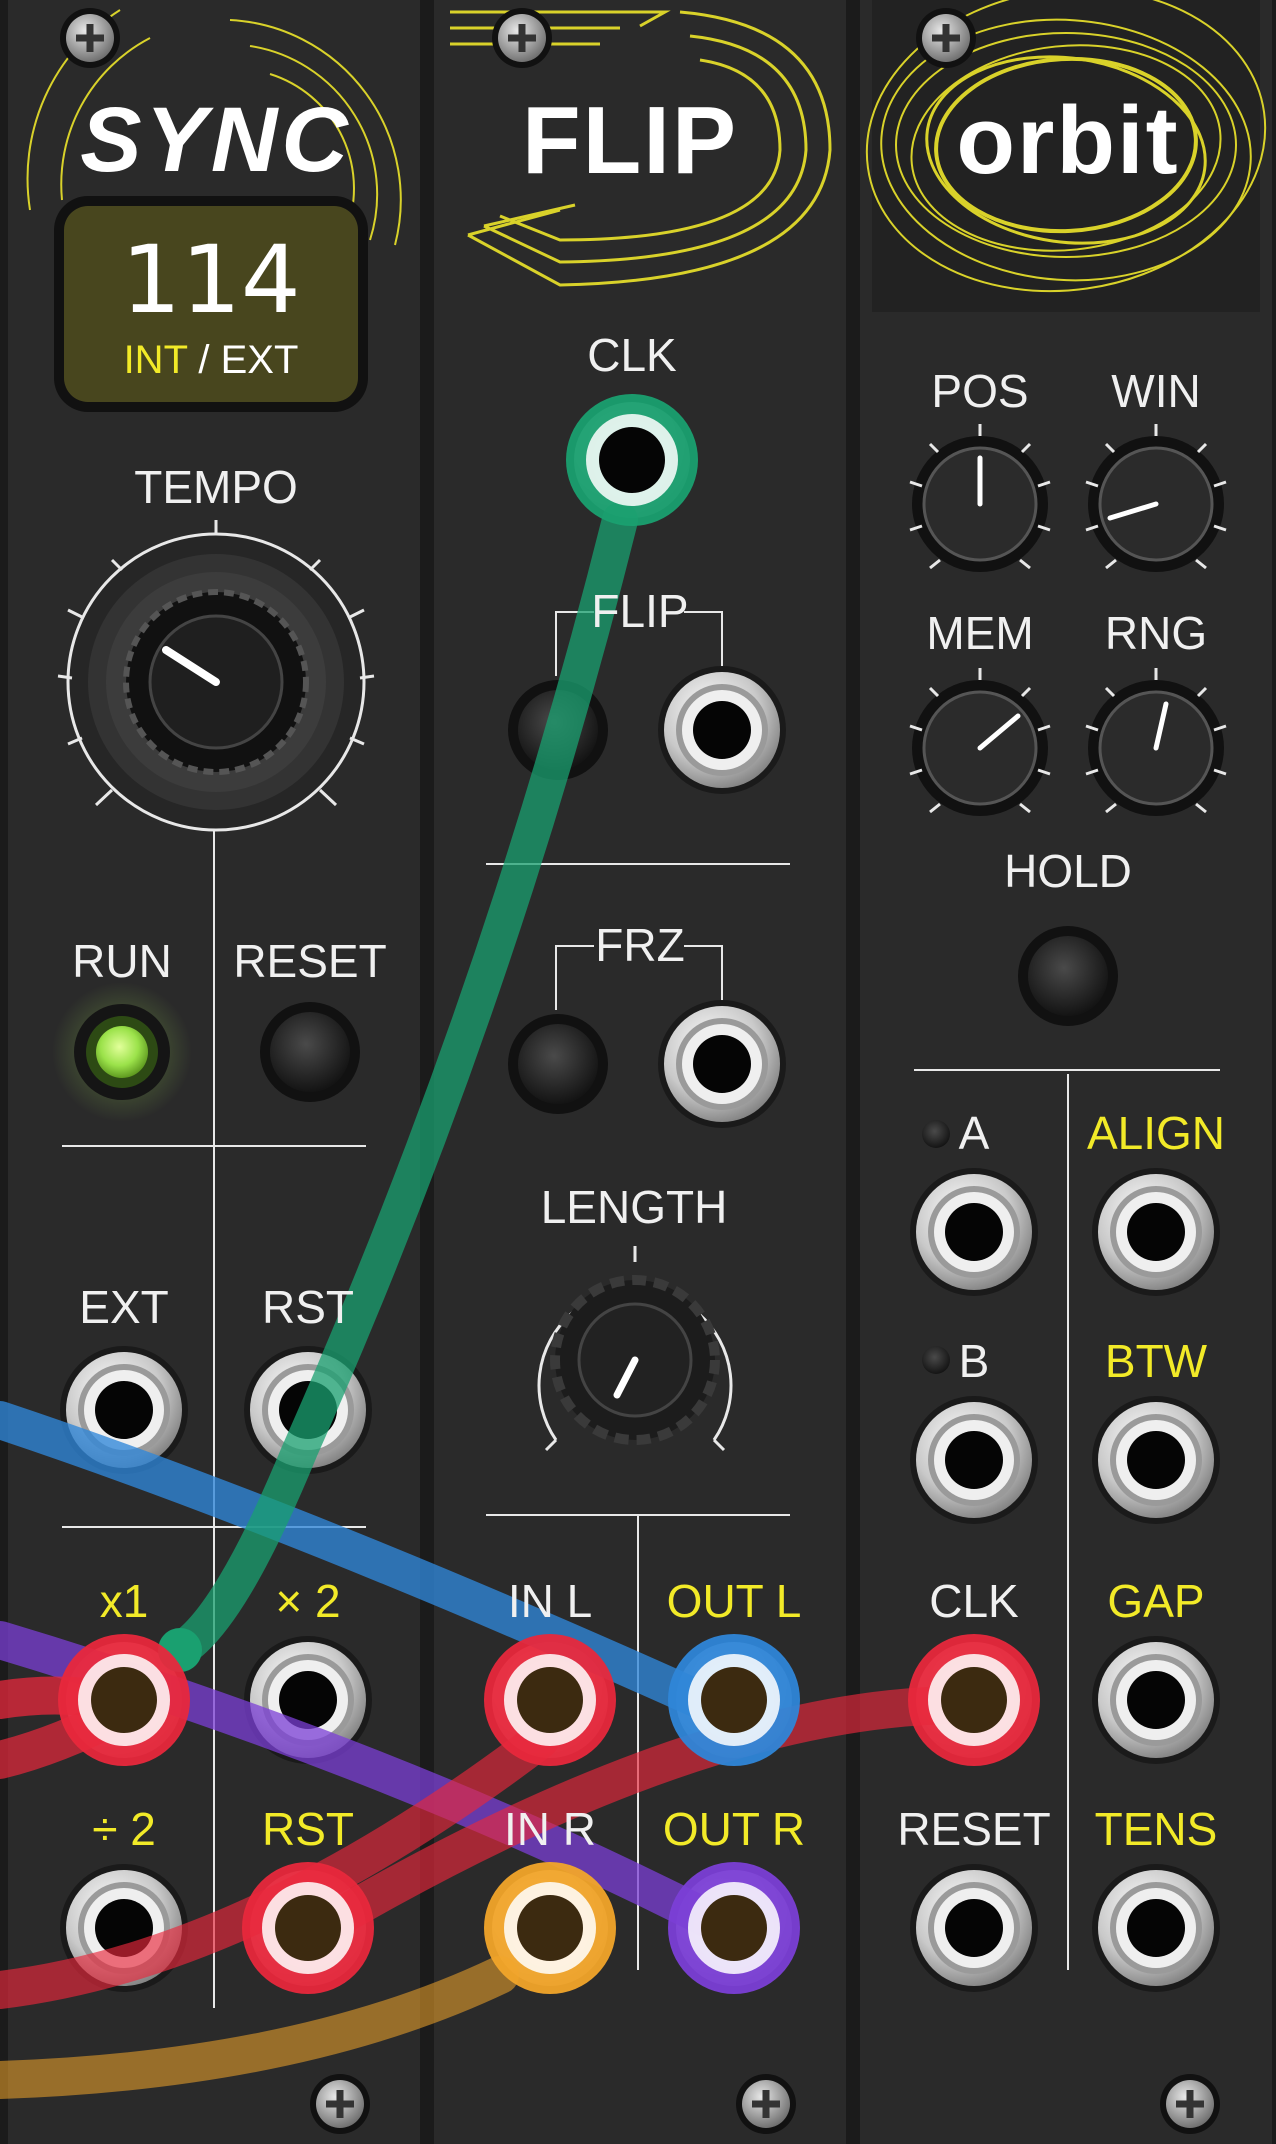 The width and height of the screenshot is (1276, 2144). I want to click on mode-sep: /, so click(204, 360).